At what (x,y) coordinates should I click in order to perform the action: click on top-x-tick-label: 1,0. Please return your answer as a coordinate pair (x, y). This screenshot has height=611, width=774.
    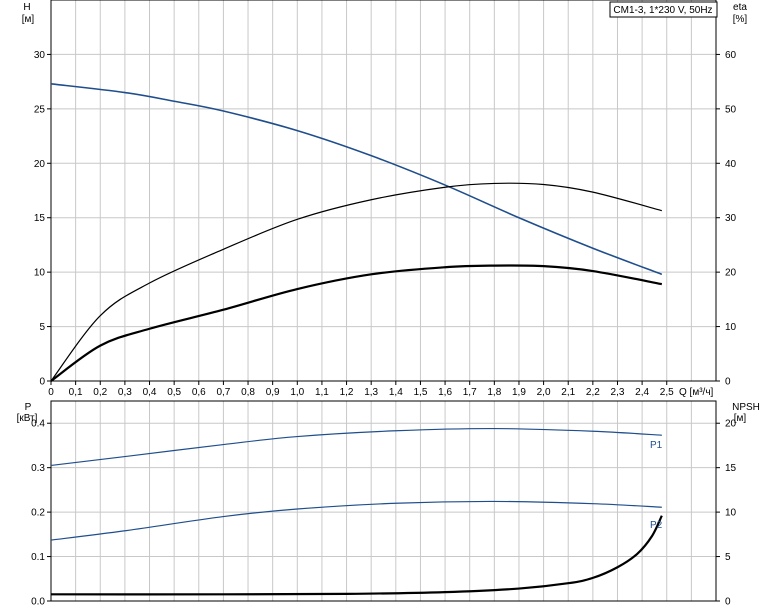
    Looking at the image, I should click on (297, 392).